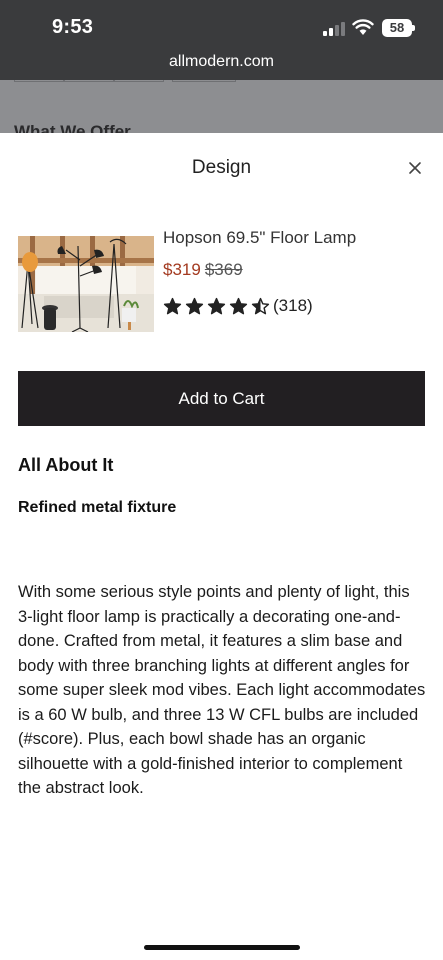 The width and height of the screenshot is (443, 960). I want to click on clock: 9:53, so click(73, 27).